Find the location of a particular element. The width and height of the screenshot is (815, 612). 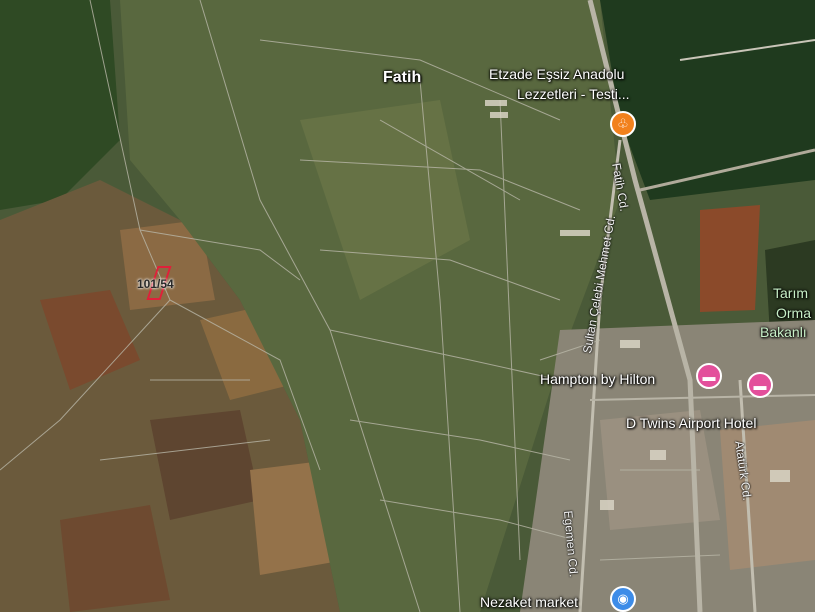

hampton-hotel-pin: ▬ is located at coordinates (709, 376).